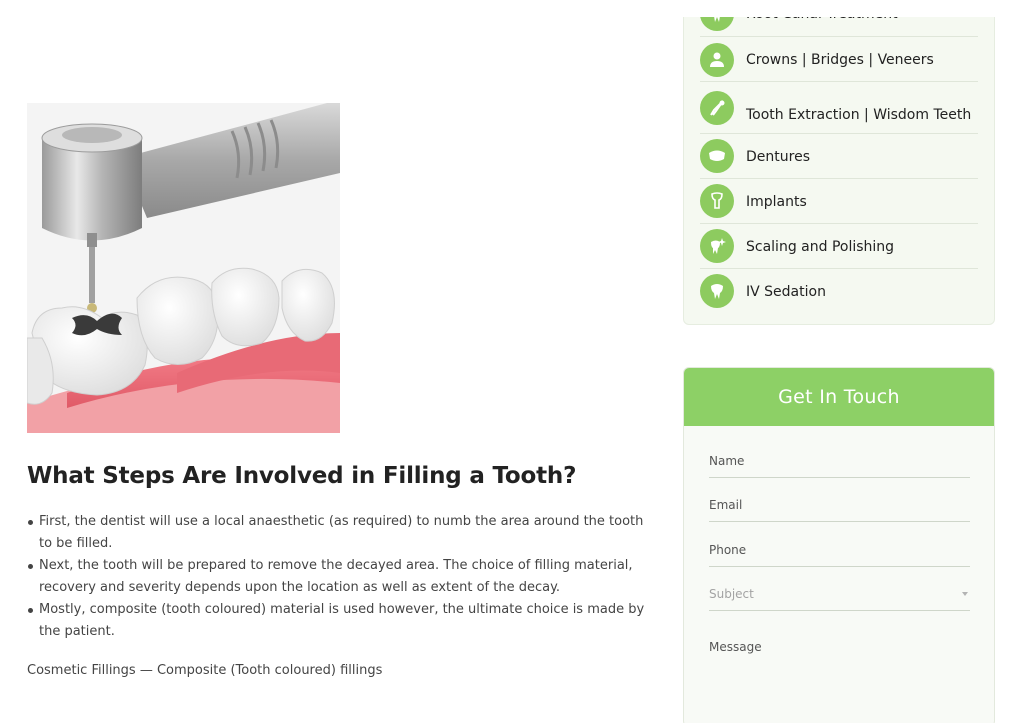  What do you see at coordinates (839, 206) in the screenshot?
I see `service-item-implants: Implants` at bounding box center [839, 206].